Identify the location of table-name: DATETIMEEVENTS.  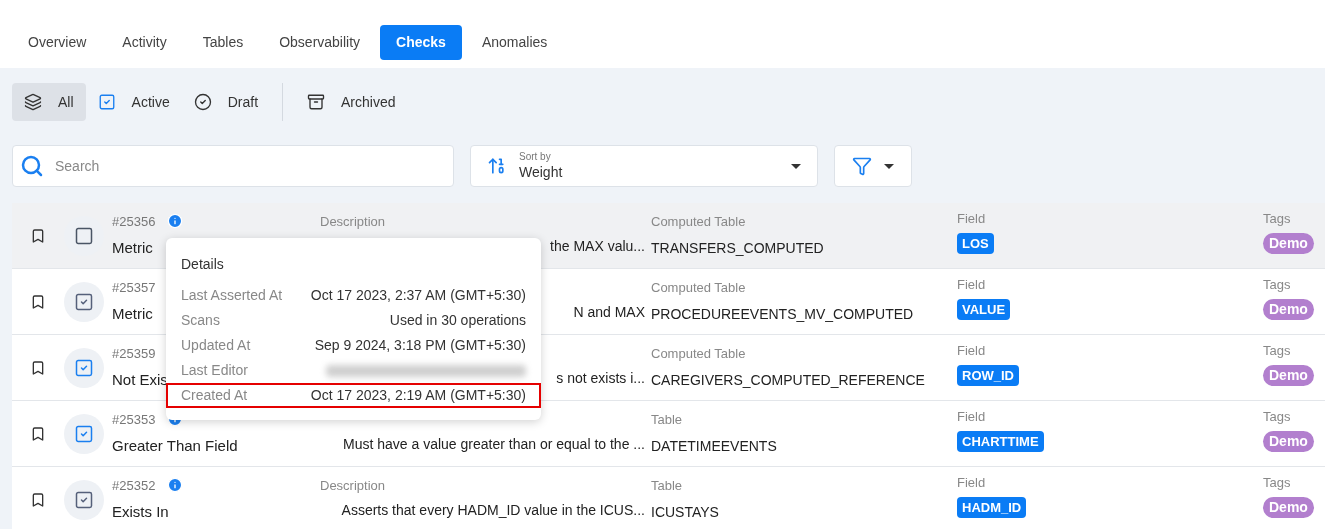
(714, 446).